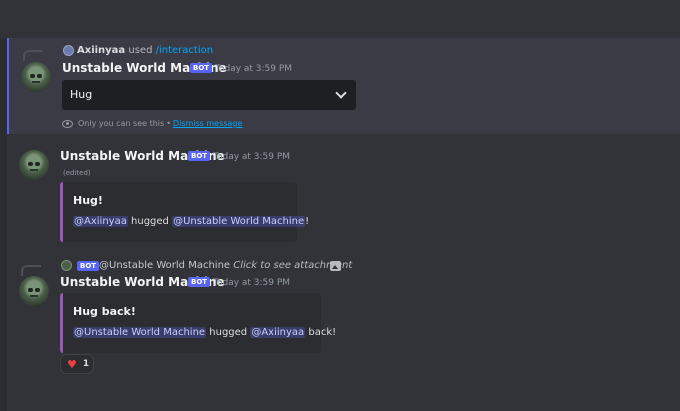  Describe the element at coordinates (140, 50) in the screenshot. I see `reply-used-text: used` at that location.